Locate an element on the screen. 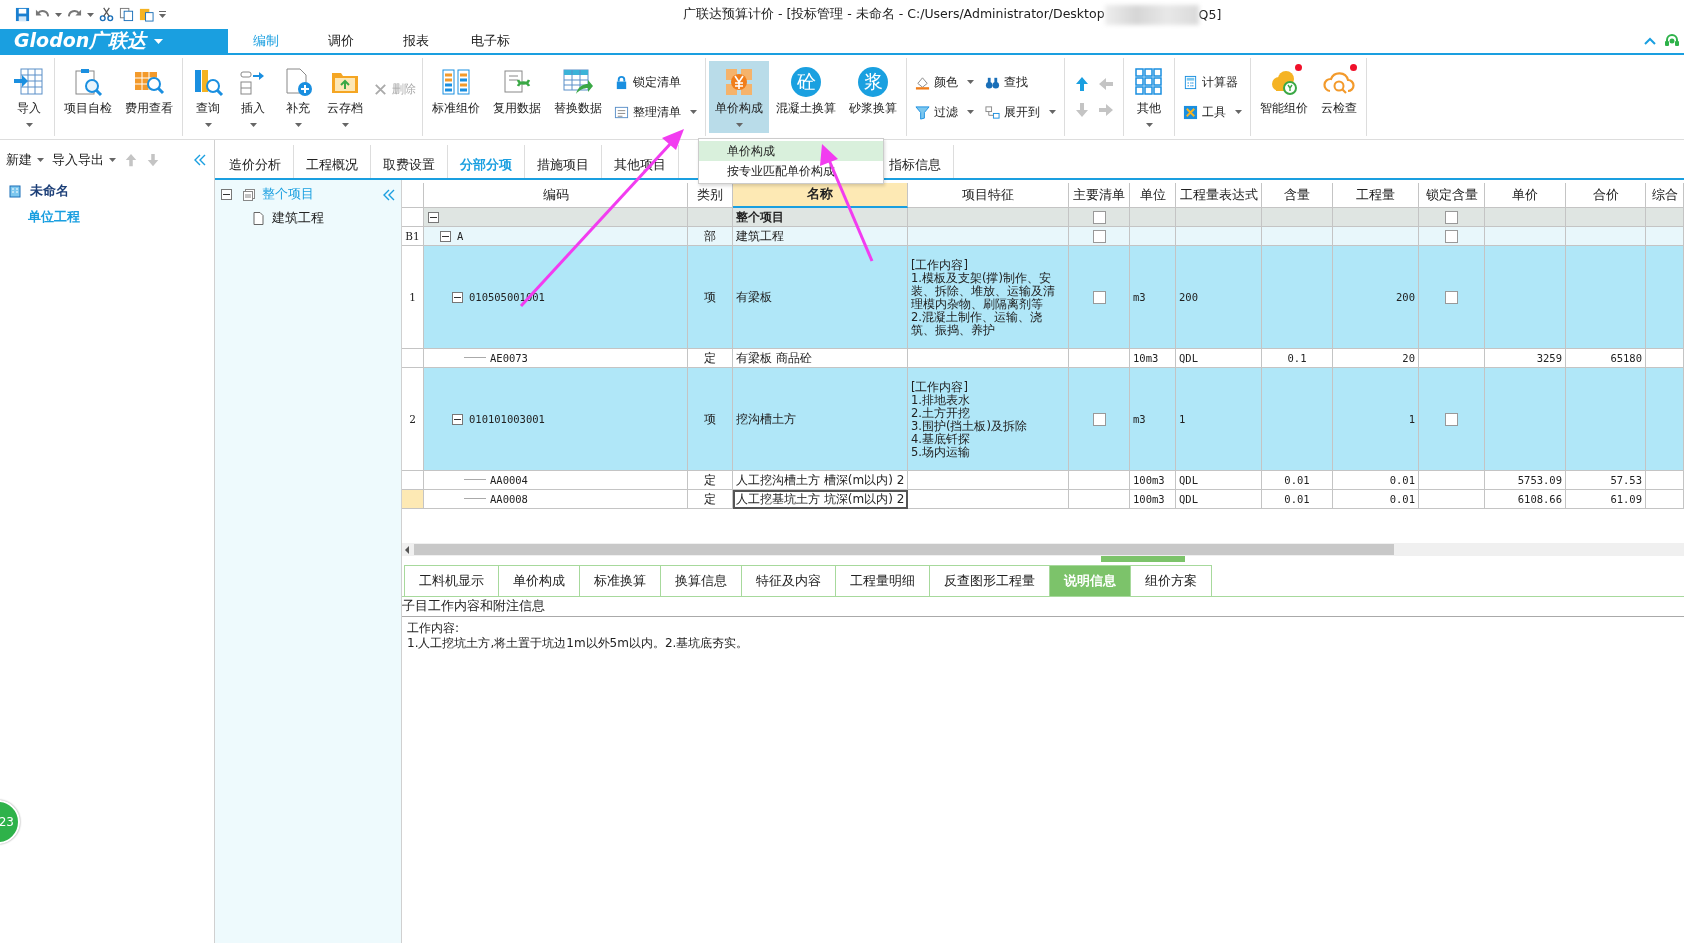  column-header: 锁定含量 is located at coordinates (1452, 195).